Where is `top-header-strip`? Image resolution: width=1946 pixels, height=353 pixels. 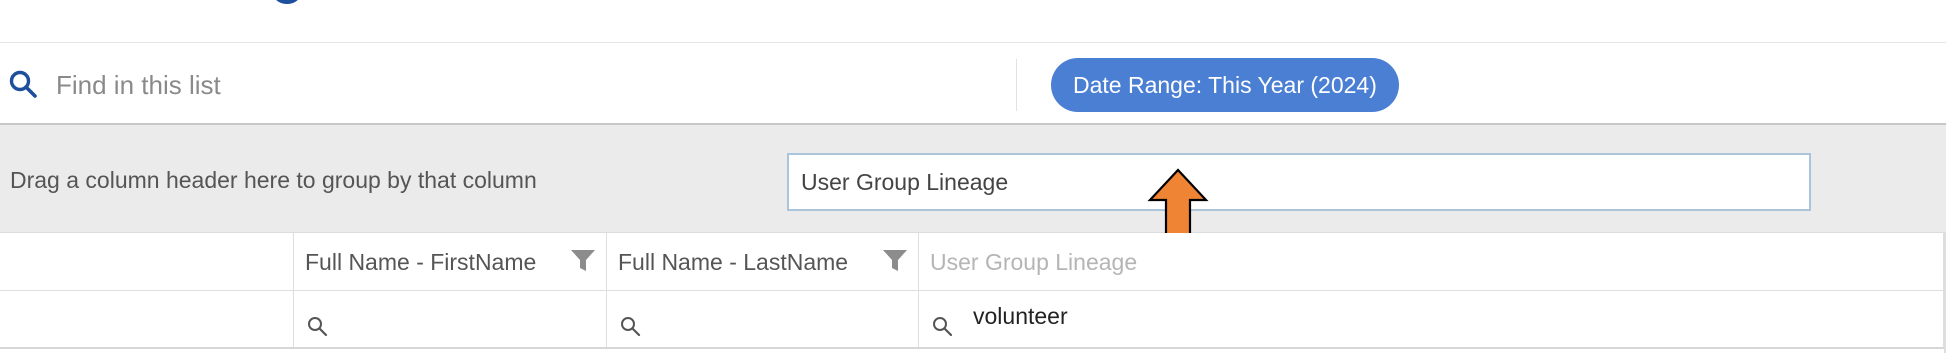
top-header-strip is located at coordinates (973, 21).